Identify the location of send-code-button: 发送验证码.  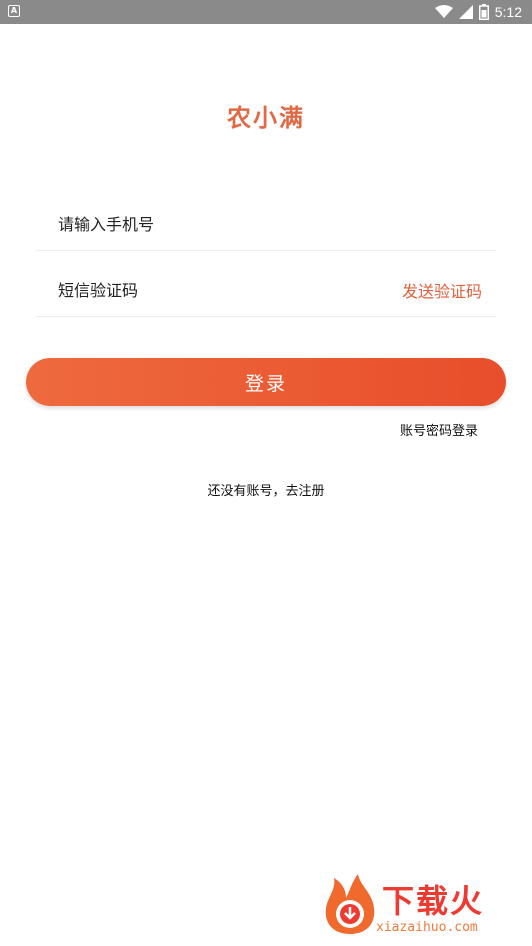
(442, 290).